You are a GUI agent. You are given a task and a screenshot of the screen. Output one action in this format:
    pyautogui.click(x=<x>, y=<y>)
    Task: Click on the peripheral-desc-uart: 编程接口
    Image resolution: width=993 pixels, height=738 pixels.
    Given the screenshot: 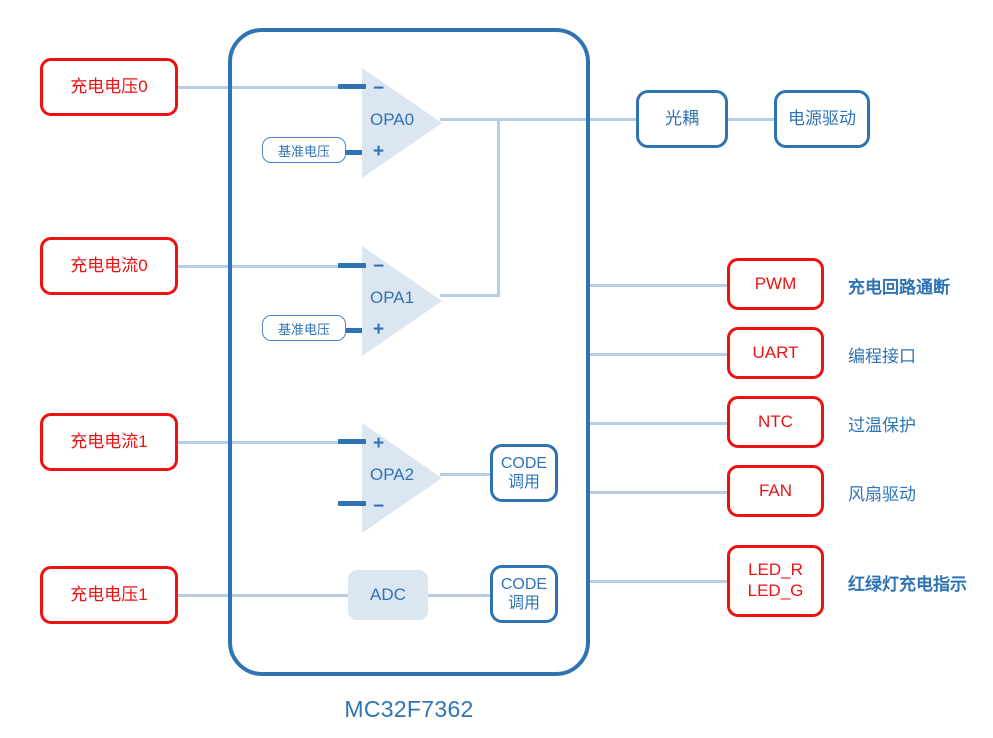 What is the action you would take?
    pyautogui.click(x=882, y=356)
    